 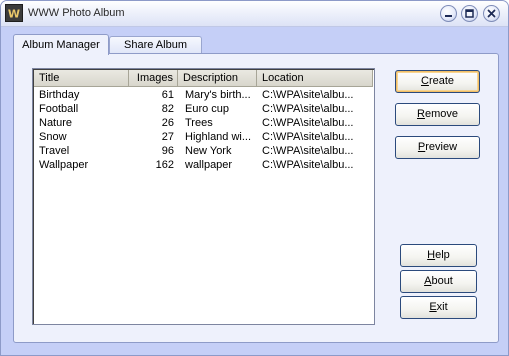 What do you see at coordinates (421, 114) in the screenshot?
I see `remove-button-mnemonic: R` at bounding box center [421, 114].